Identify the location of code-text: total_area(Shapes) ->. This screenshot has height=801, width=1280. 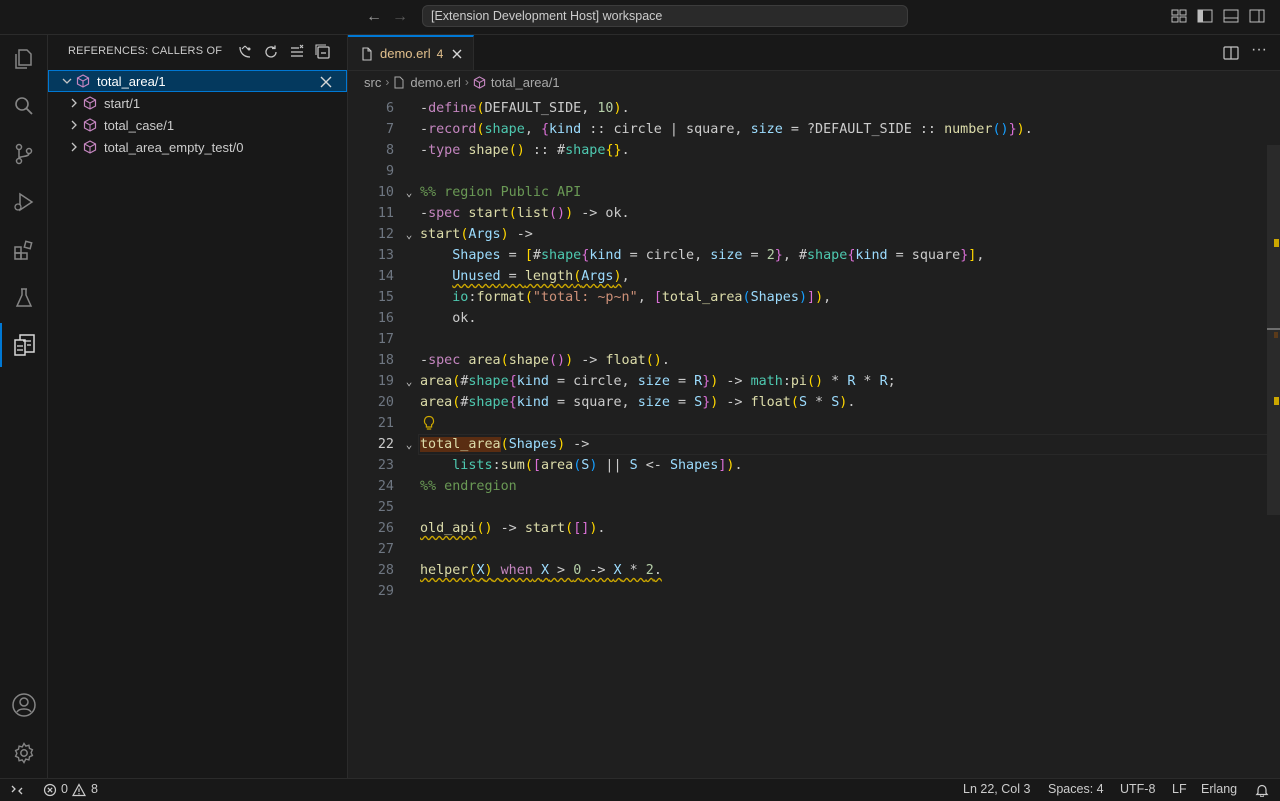
(504, 444).